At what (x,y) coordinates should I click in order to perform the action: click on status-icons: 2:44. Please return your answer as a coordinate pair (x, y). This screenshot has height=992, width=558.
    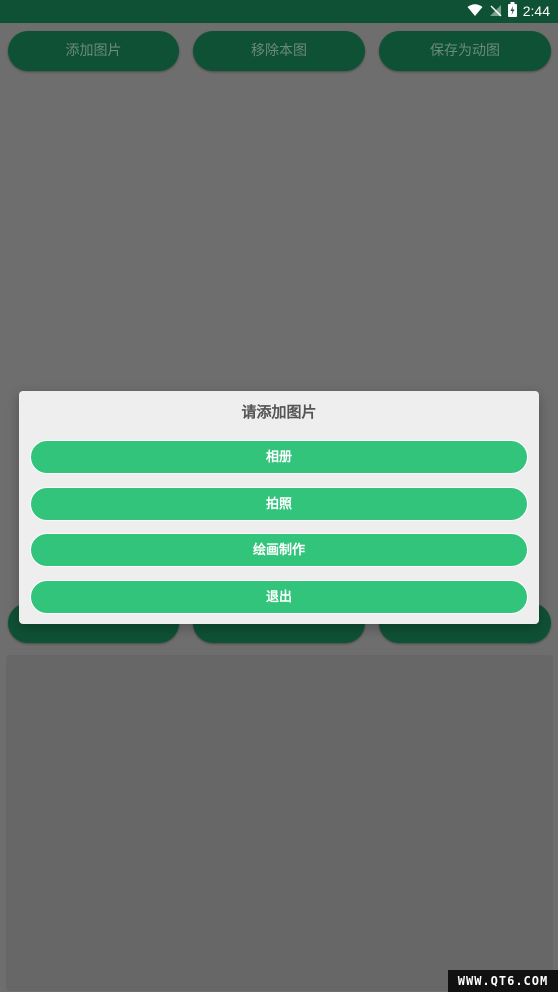
    Looking at the image, I should click on (508, 11).